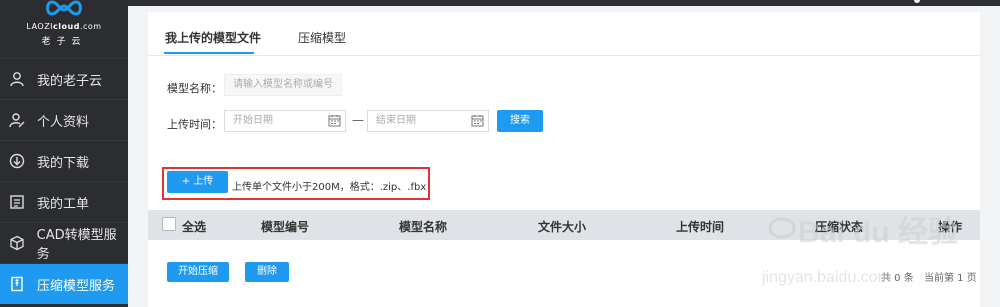 The width and height of the screenshot is (1000, 307). I want to click on compress-icon, so click(17, 284).